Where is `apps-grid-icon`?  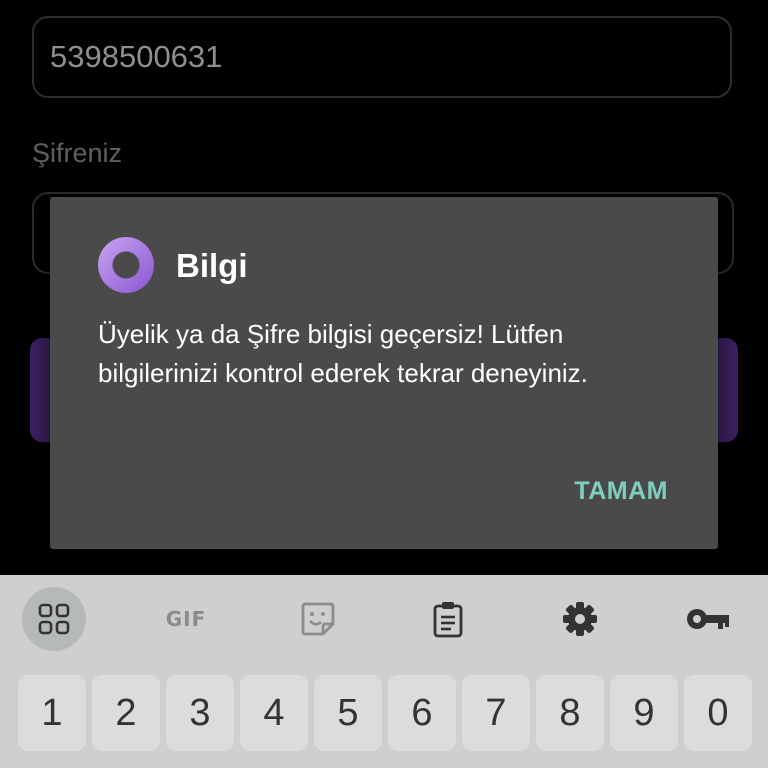
apps-grid-icon is located at coordinates (54, 619).